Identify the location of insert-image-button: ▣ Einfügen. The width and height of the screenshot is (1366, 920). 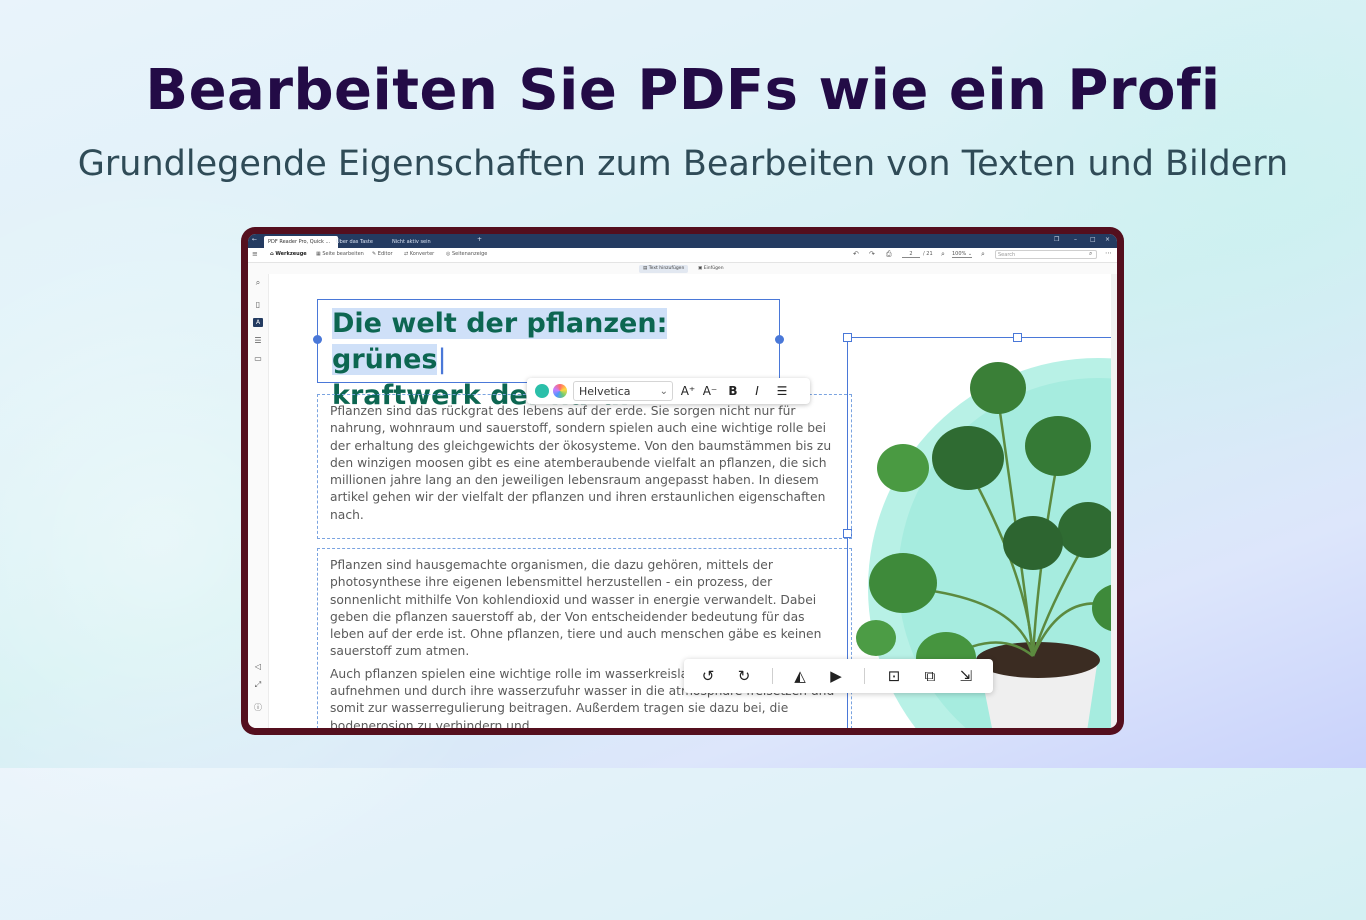
(711, 269).